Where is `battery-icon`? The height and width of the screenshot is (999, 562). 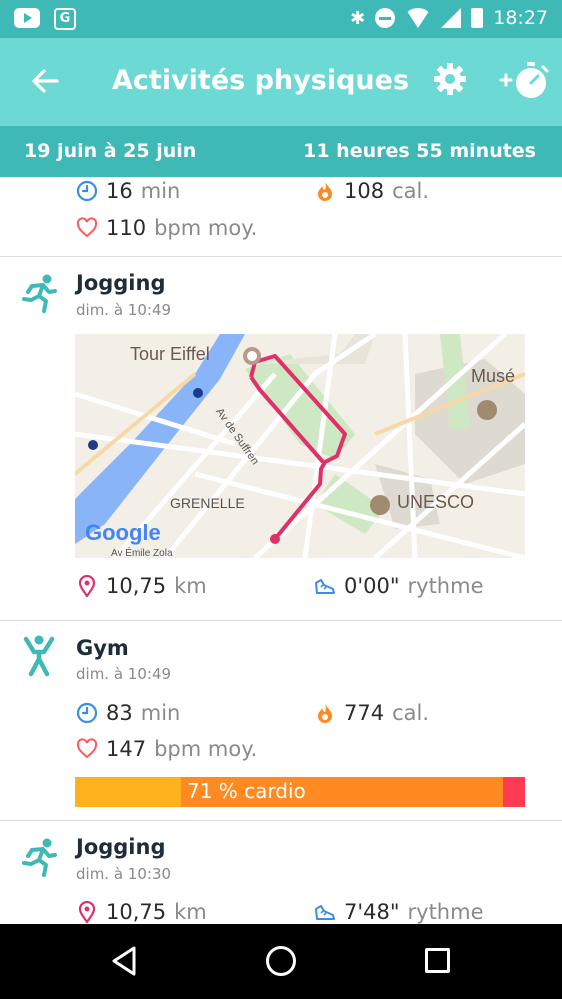 battery-icon is located at coordinates (477, 18).